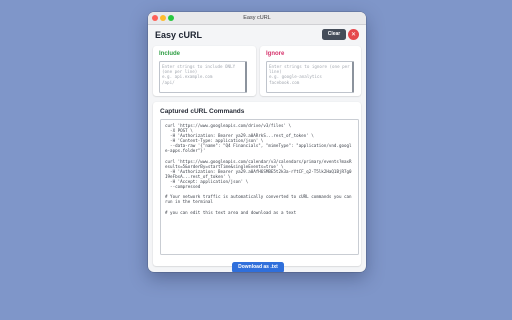 This screenshot has width=512, height=320. I want to click on window-title: Easy cURL, so click(257, 18).